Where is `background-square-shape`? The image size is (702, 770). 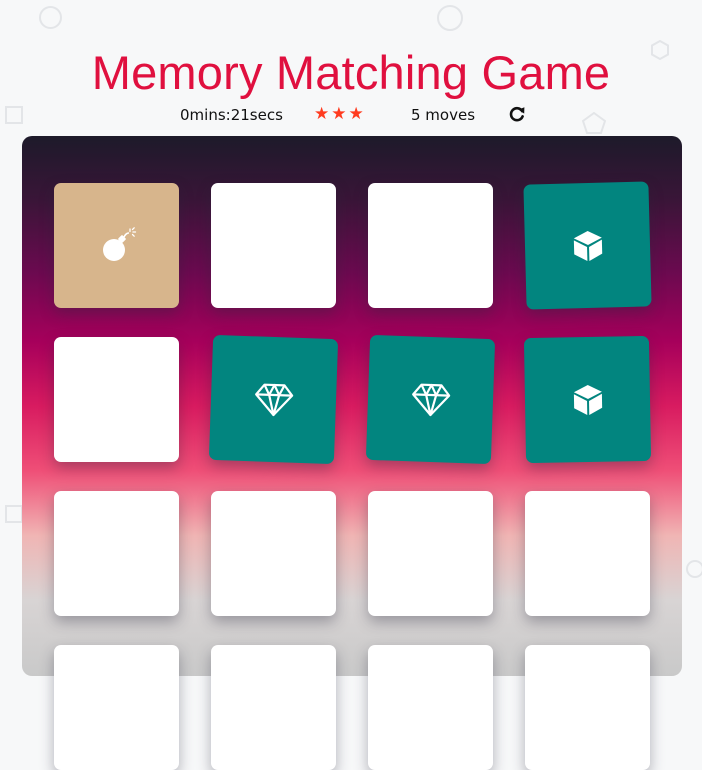 background-square-shape is located at coordinates (14, 514).